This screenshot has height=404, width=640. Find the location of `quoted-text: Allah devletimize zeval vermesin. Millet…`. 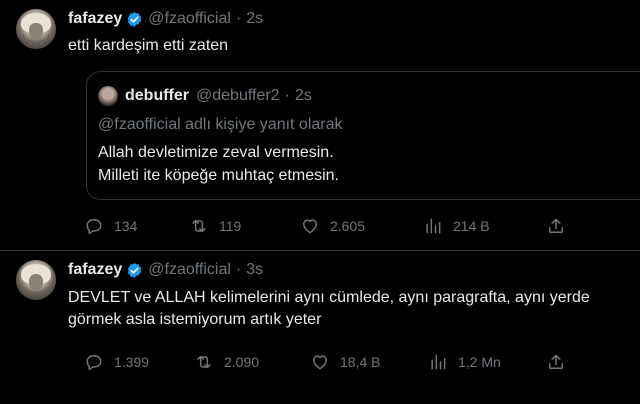

quoted-text: Allah devletimize zeval vermesin. Millet… is located at coordinates (218, 164).